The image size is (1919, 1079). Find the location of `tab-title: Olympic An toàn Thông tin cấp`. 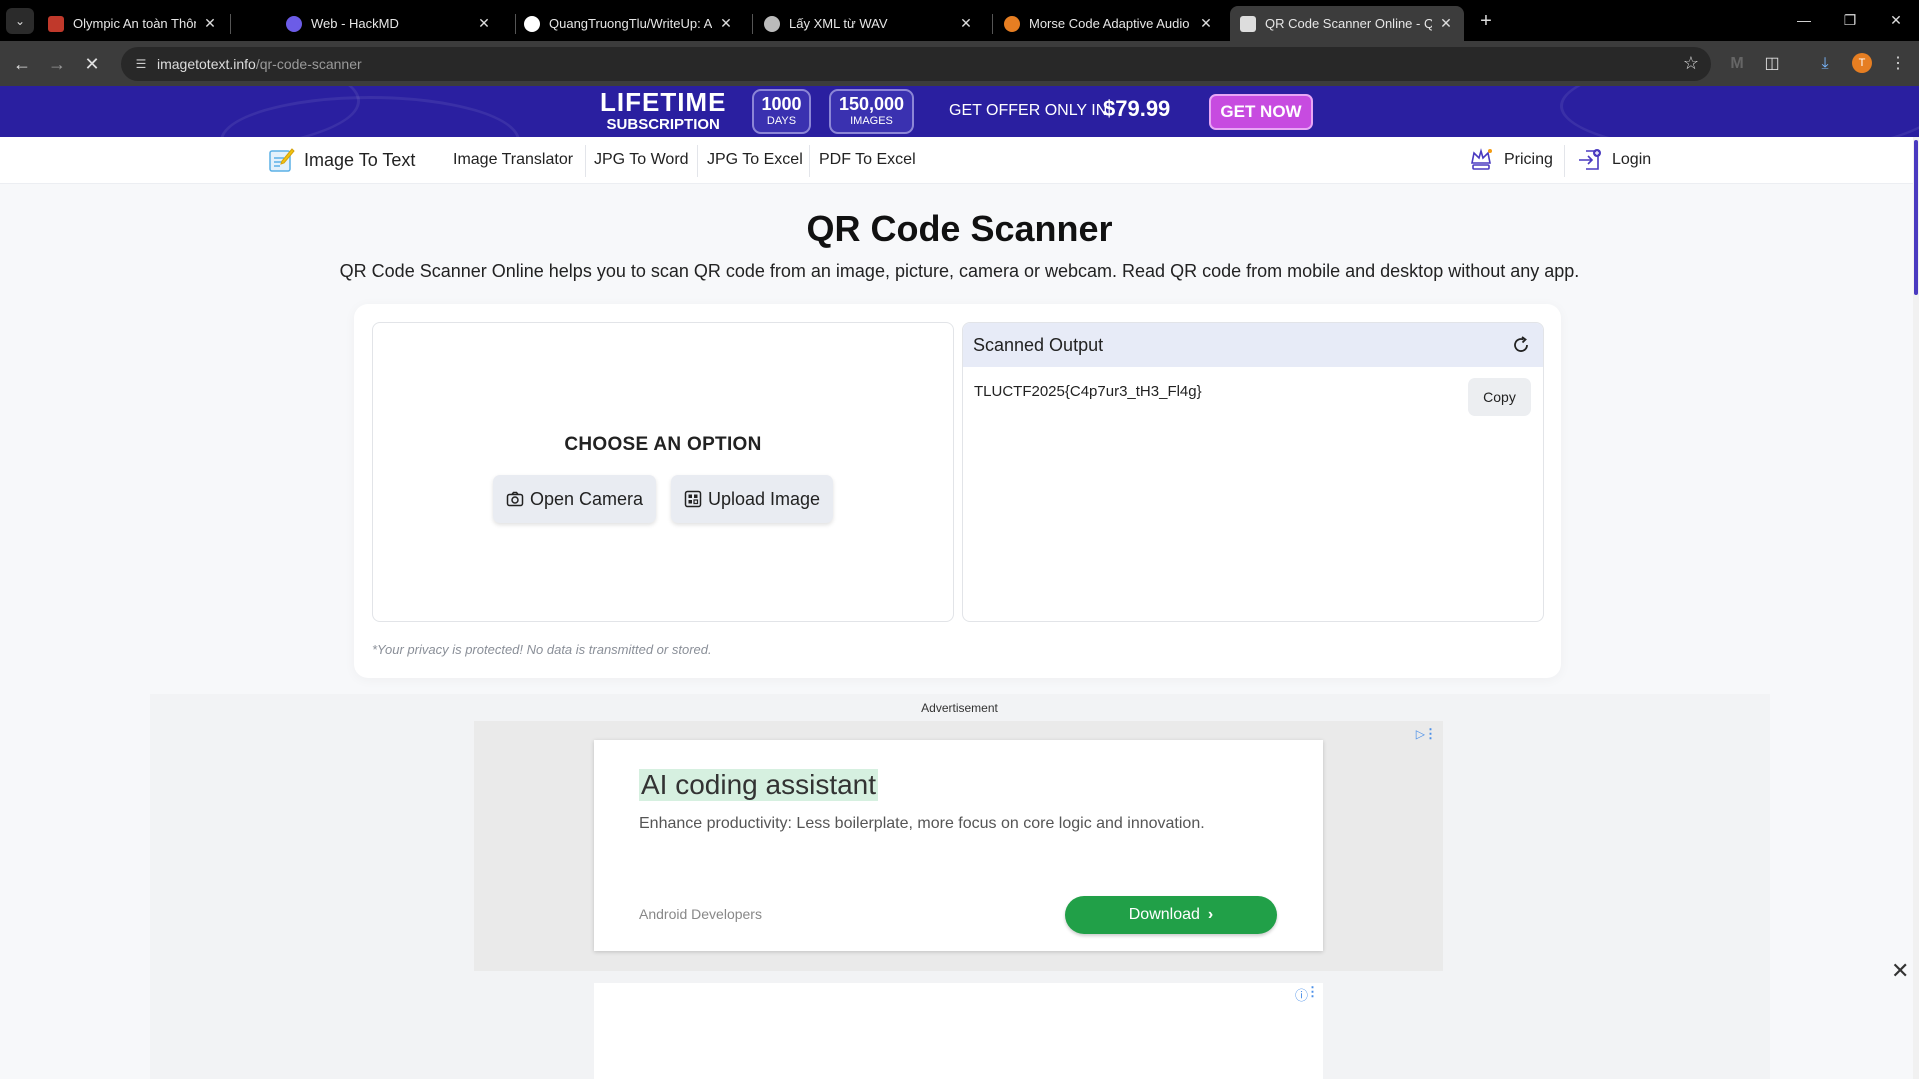

tab-title: Olympic An toàn Thông tin cấp is located at coordinates (134, 23).